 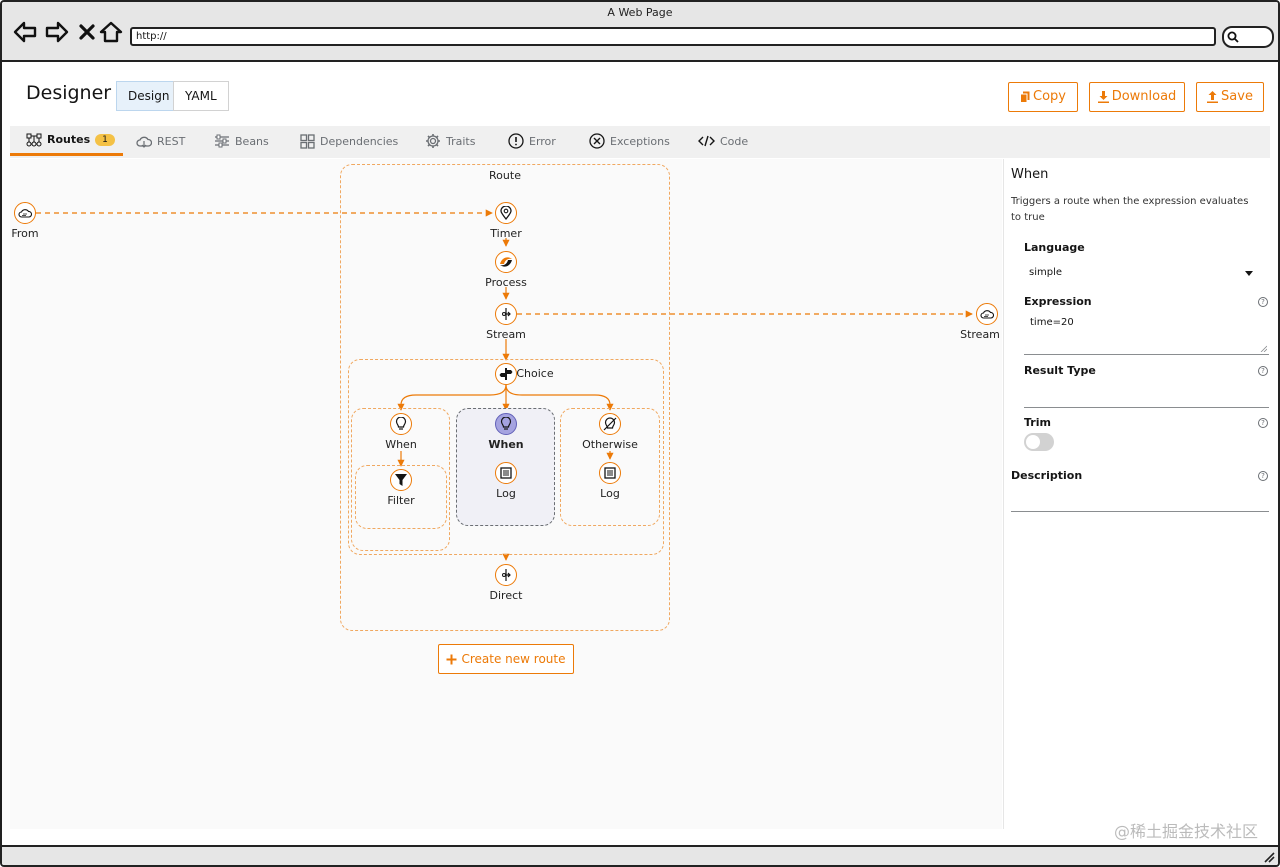 I want to click on tab-rest: REST, so click(x=160, y=141).